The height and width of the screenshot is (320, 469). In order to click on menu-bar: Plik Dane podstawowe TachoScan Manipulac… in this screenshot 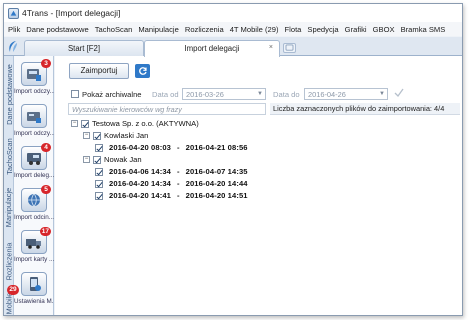, I will do `click(233, 29)`.